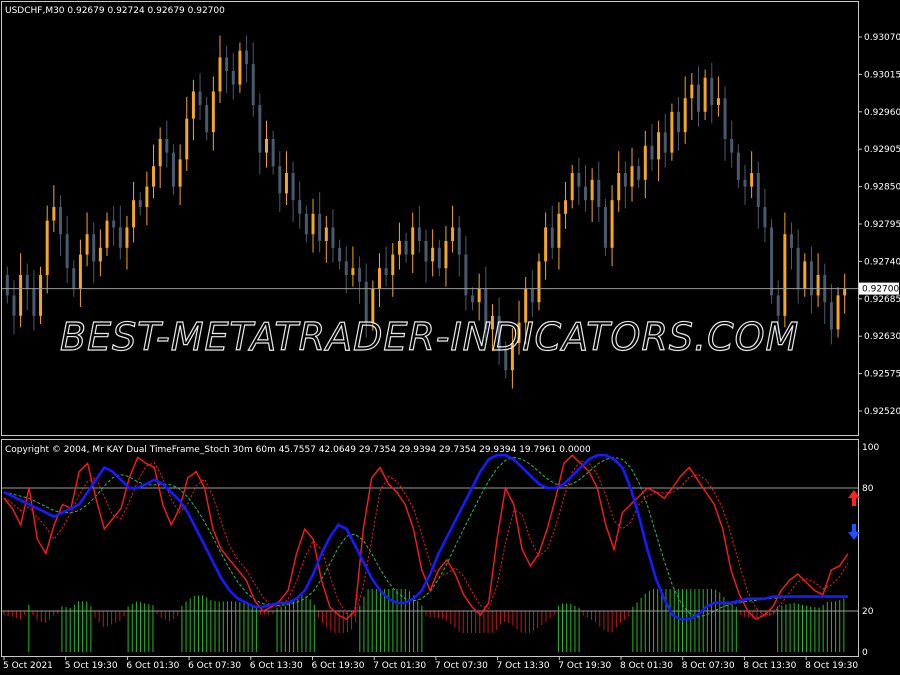  What do you see at coordinates (584, 666) in the screenshot?
I see `time-tick-label: 7 Oct 19:30` at bounding box center [584, 666].